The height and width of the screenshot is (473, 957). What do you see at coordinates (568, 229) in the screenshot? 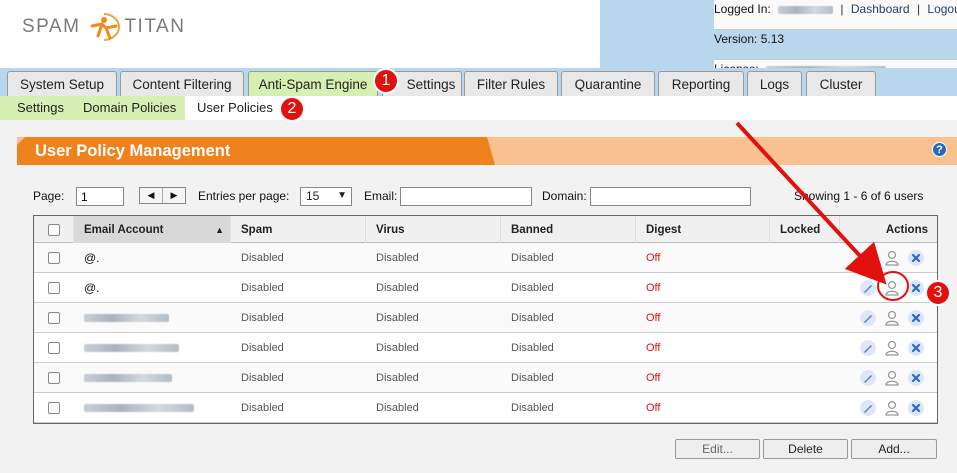
I see `col-banned: Banned` at bounding box center [568, 229].